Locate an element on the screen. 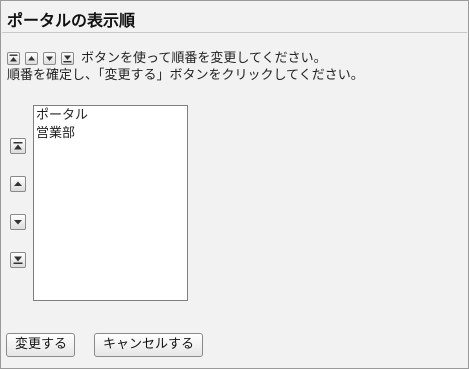 The image size is (469, 369). instruction-icons is located at coordinates (43, 59).